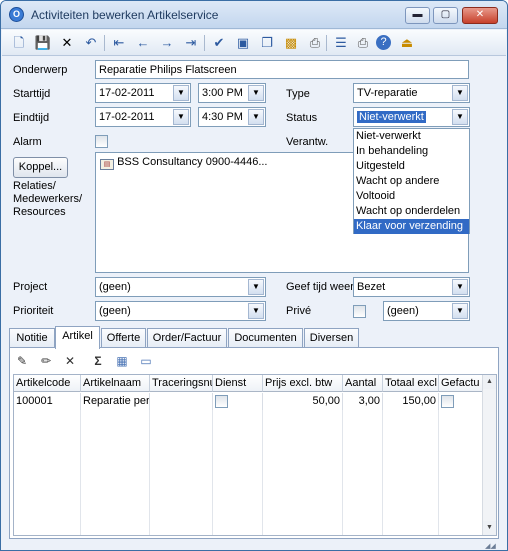 This screenshot has height=551, width=508. What do you see at coordinates (238, 401) in the screenshot?
I see `cell-dienst` at bounding box center [238, 401].